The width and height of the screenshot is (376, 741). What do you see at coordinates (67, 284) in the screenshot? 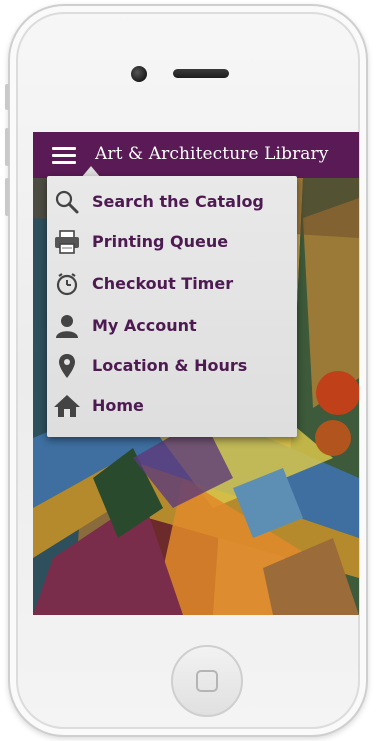
I see `timer-icon` at bounding box center [67, 284].